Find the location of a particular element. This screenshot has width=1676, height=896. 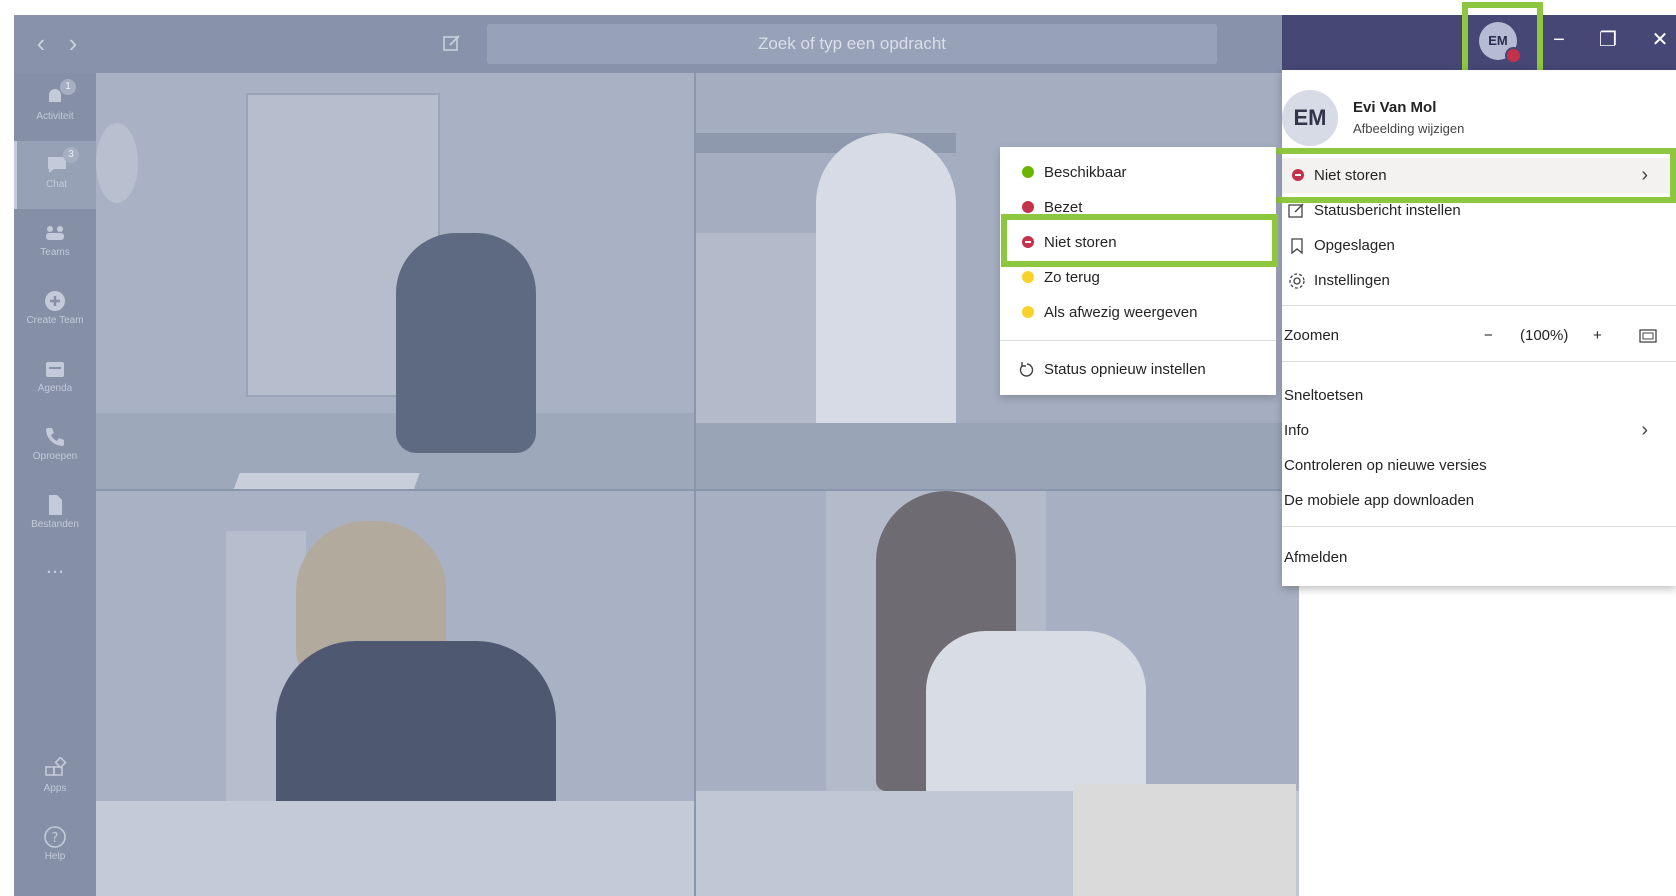

info-label: Info is located at coordinates (1297, 430).